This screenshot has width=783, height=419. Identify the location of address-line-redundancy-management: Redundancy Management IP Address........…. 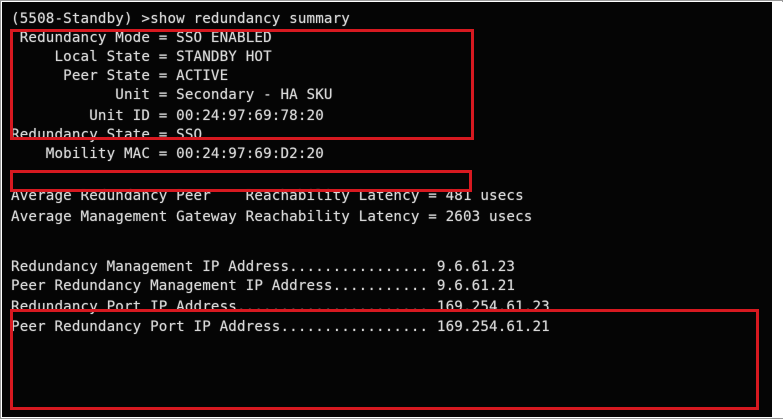
(263, 267).